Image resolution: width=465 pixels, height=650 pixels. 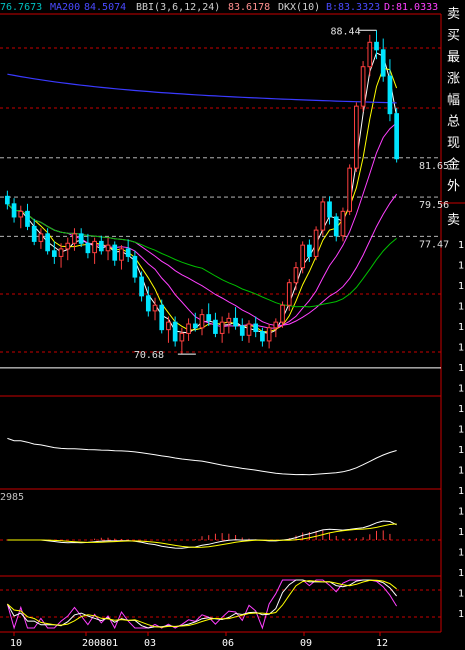 I want to click on dkx-d-value: 81.0333, so click(x=417, y=7).